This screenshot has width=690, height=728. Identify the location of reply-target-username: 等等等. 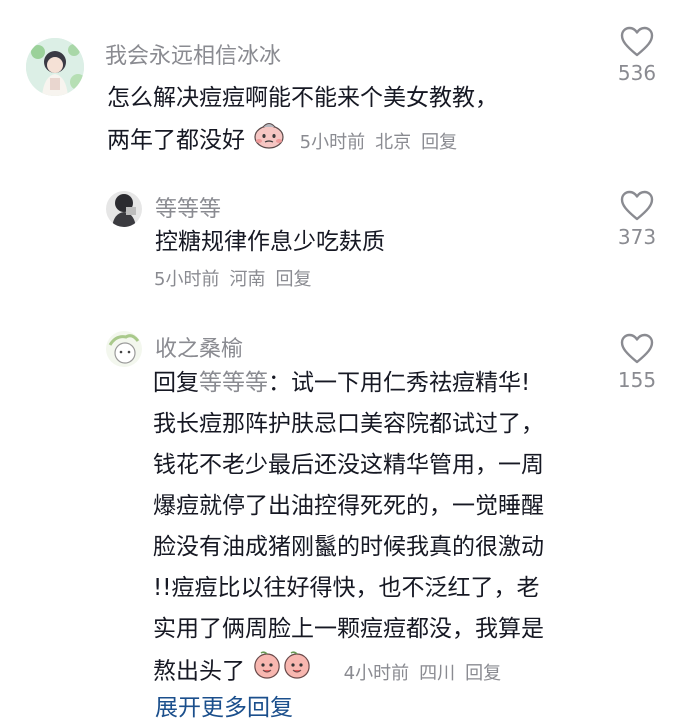
(233, 383).